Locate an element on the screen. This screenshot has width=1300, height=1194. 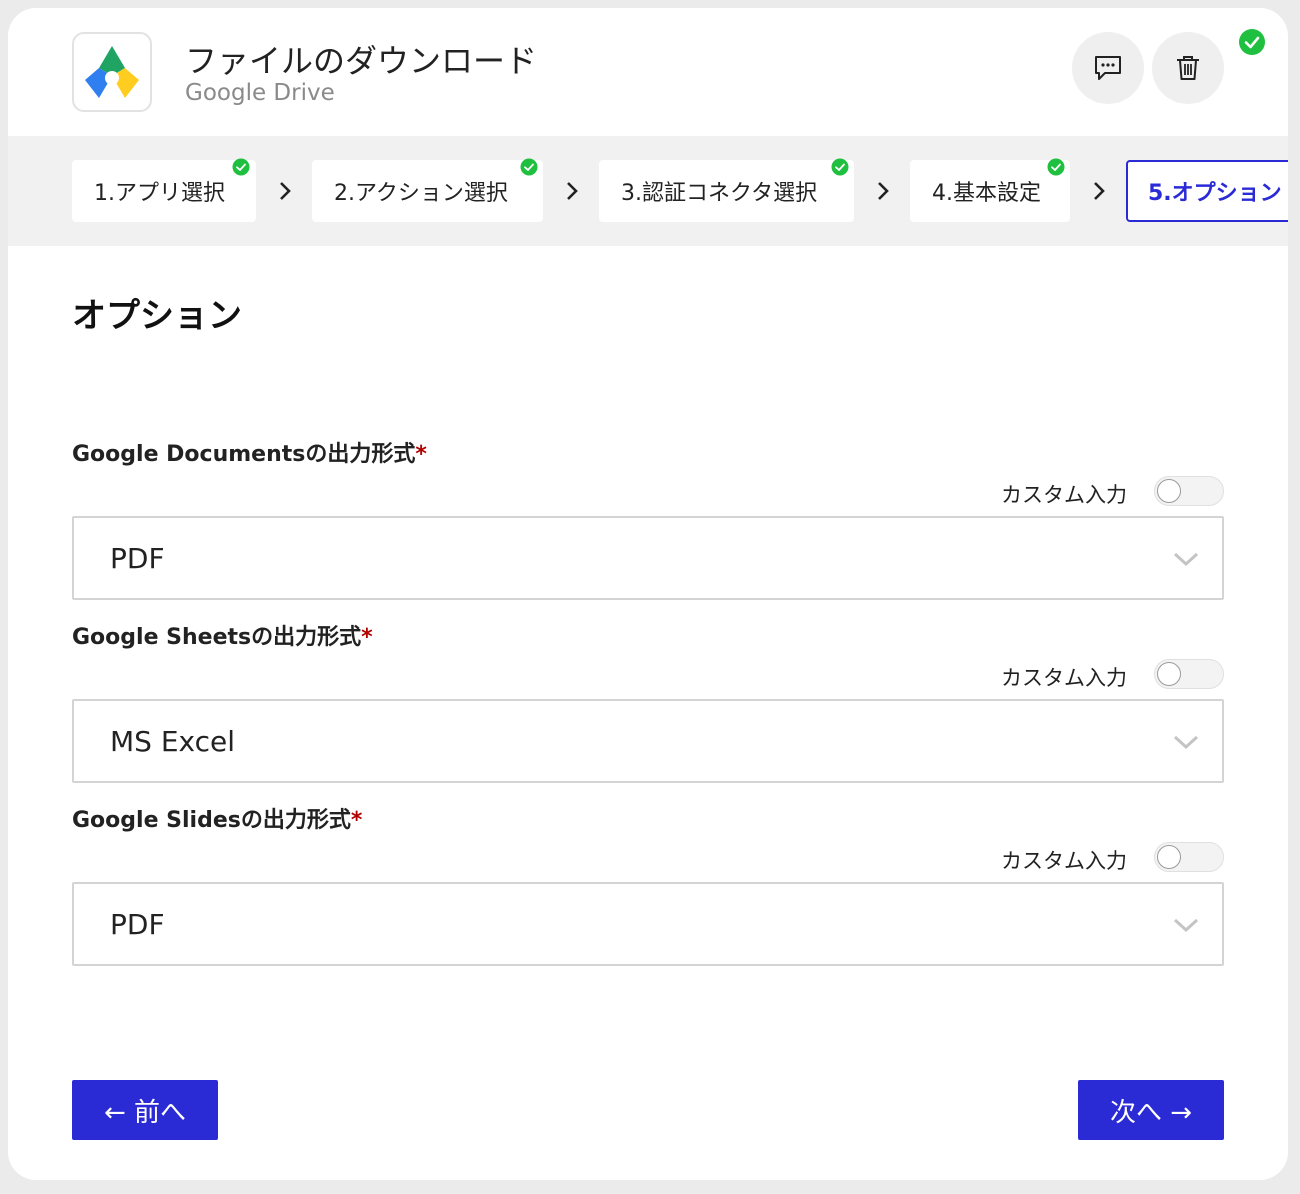
step-label: 1.アプリ選択 is located at coordinates (159, 193).